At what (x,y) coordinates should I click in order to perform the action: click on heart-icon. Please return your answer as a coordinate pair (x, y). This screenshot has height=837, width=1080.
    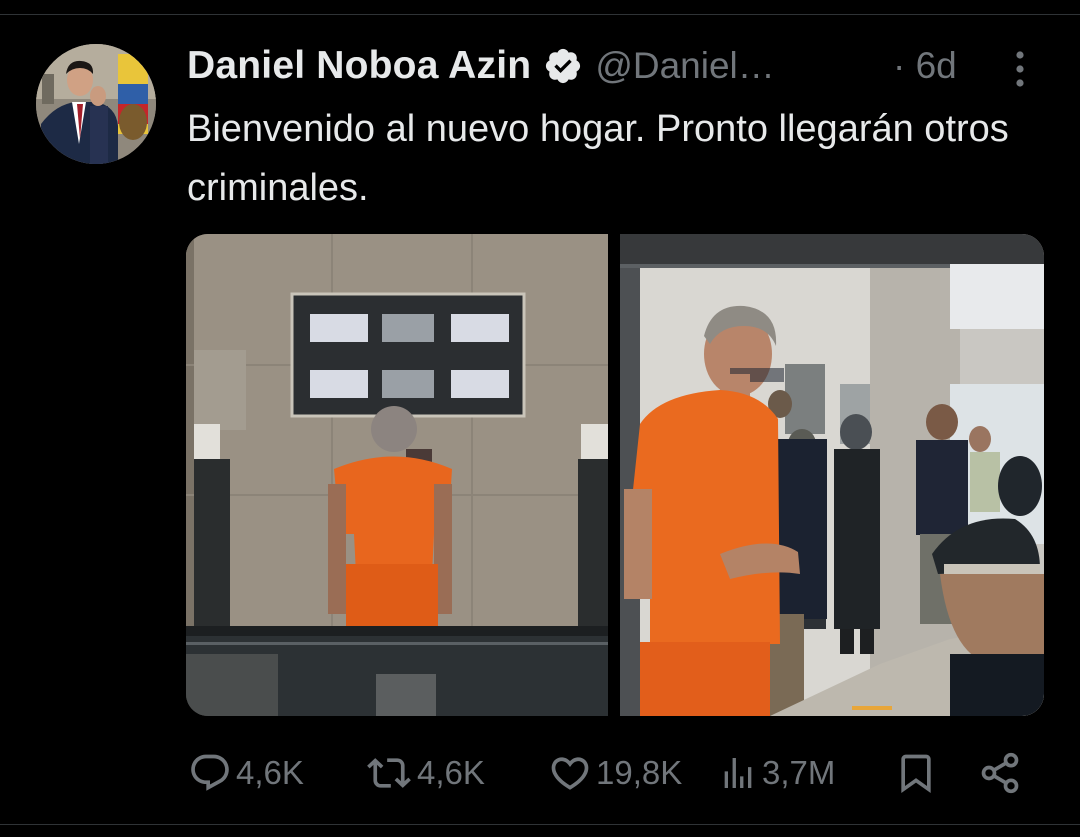
    Looking at the image, I should click on (570, 773).